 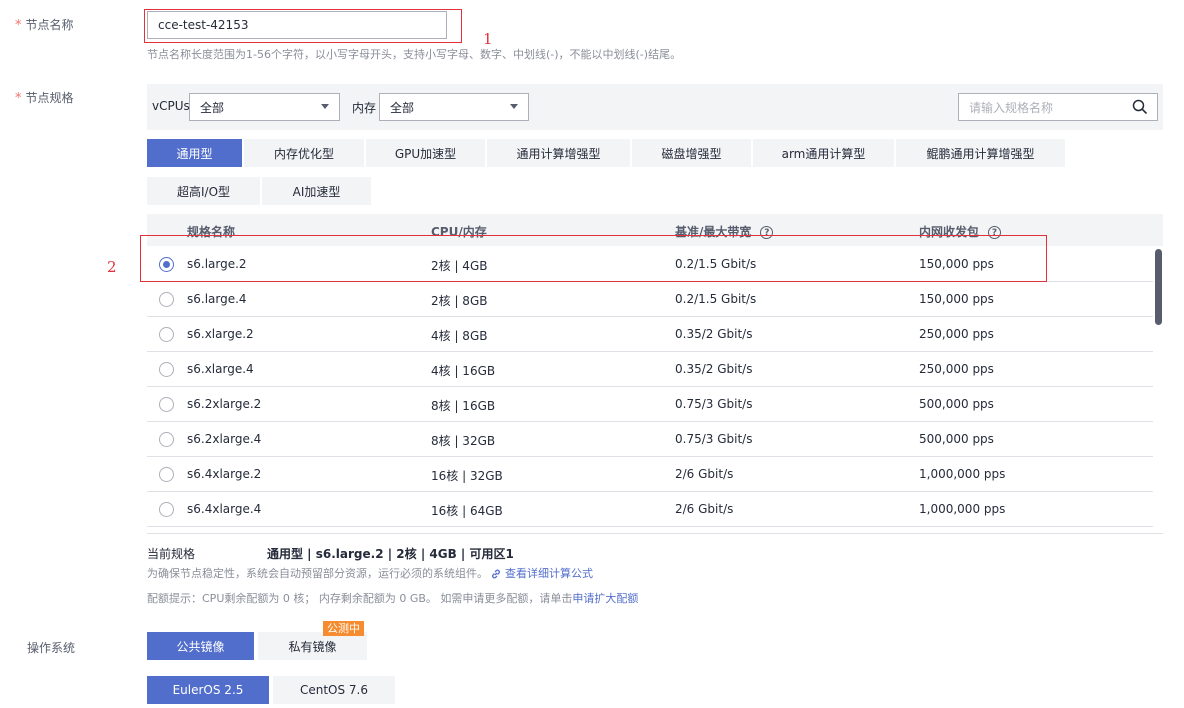 I want to click on os-version-euleros: EulerOS 2.5, so click(x=209, y=690).